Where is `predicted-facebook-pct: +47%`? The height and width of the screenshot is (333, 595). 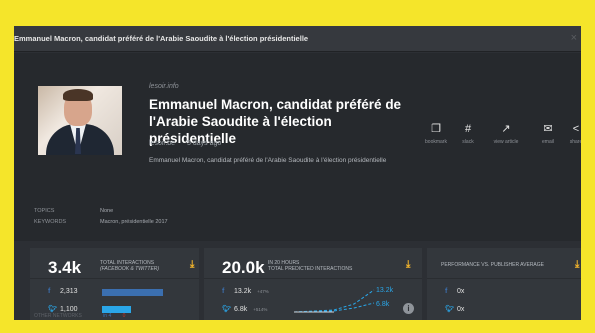 predicted-facebook-pct: +47% is located at coordinates (263, 291).